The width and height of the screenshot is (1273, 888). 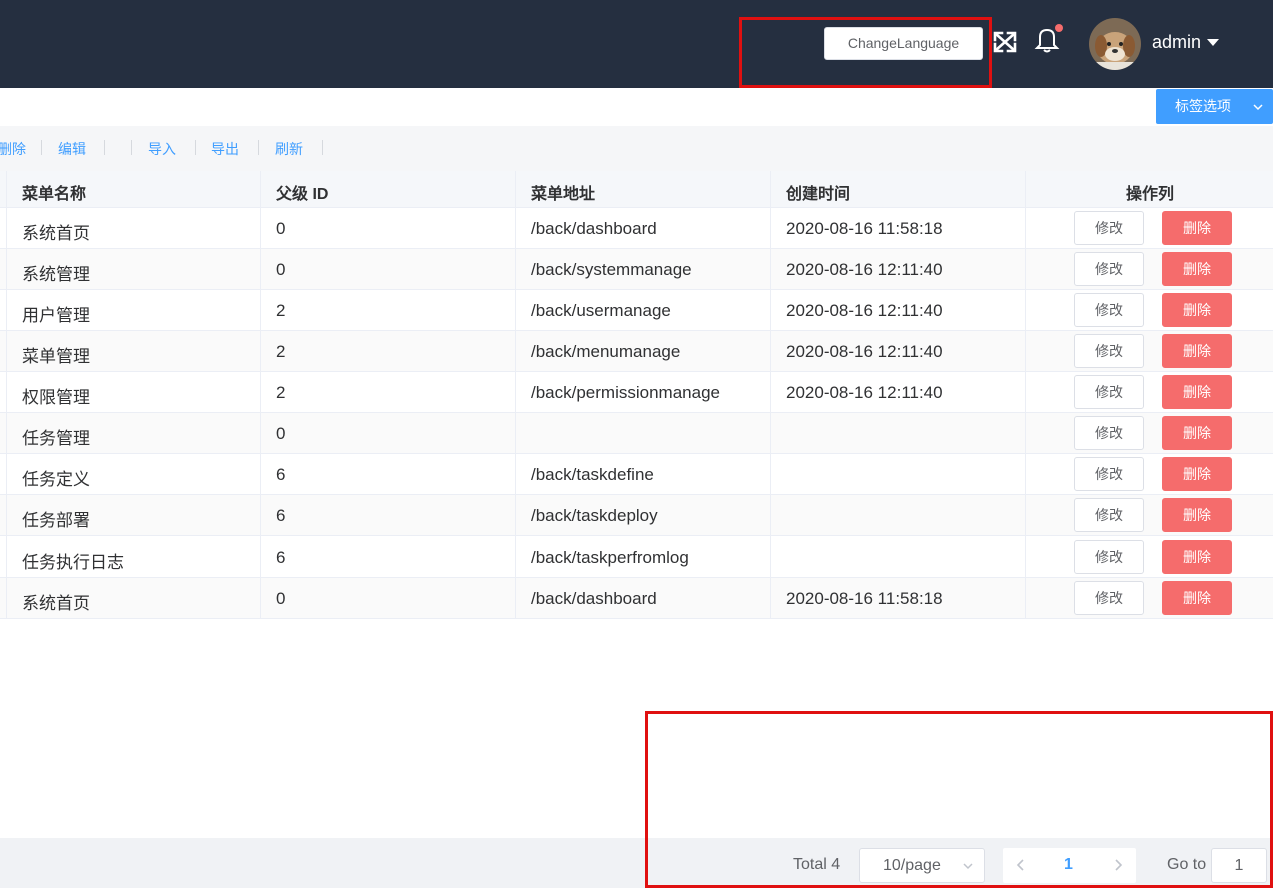 I want to click on table-row: 任务管理 0 修改 删除, so click(x=636, y=433).